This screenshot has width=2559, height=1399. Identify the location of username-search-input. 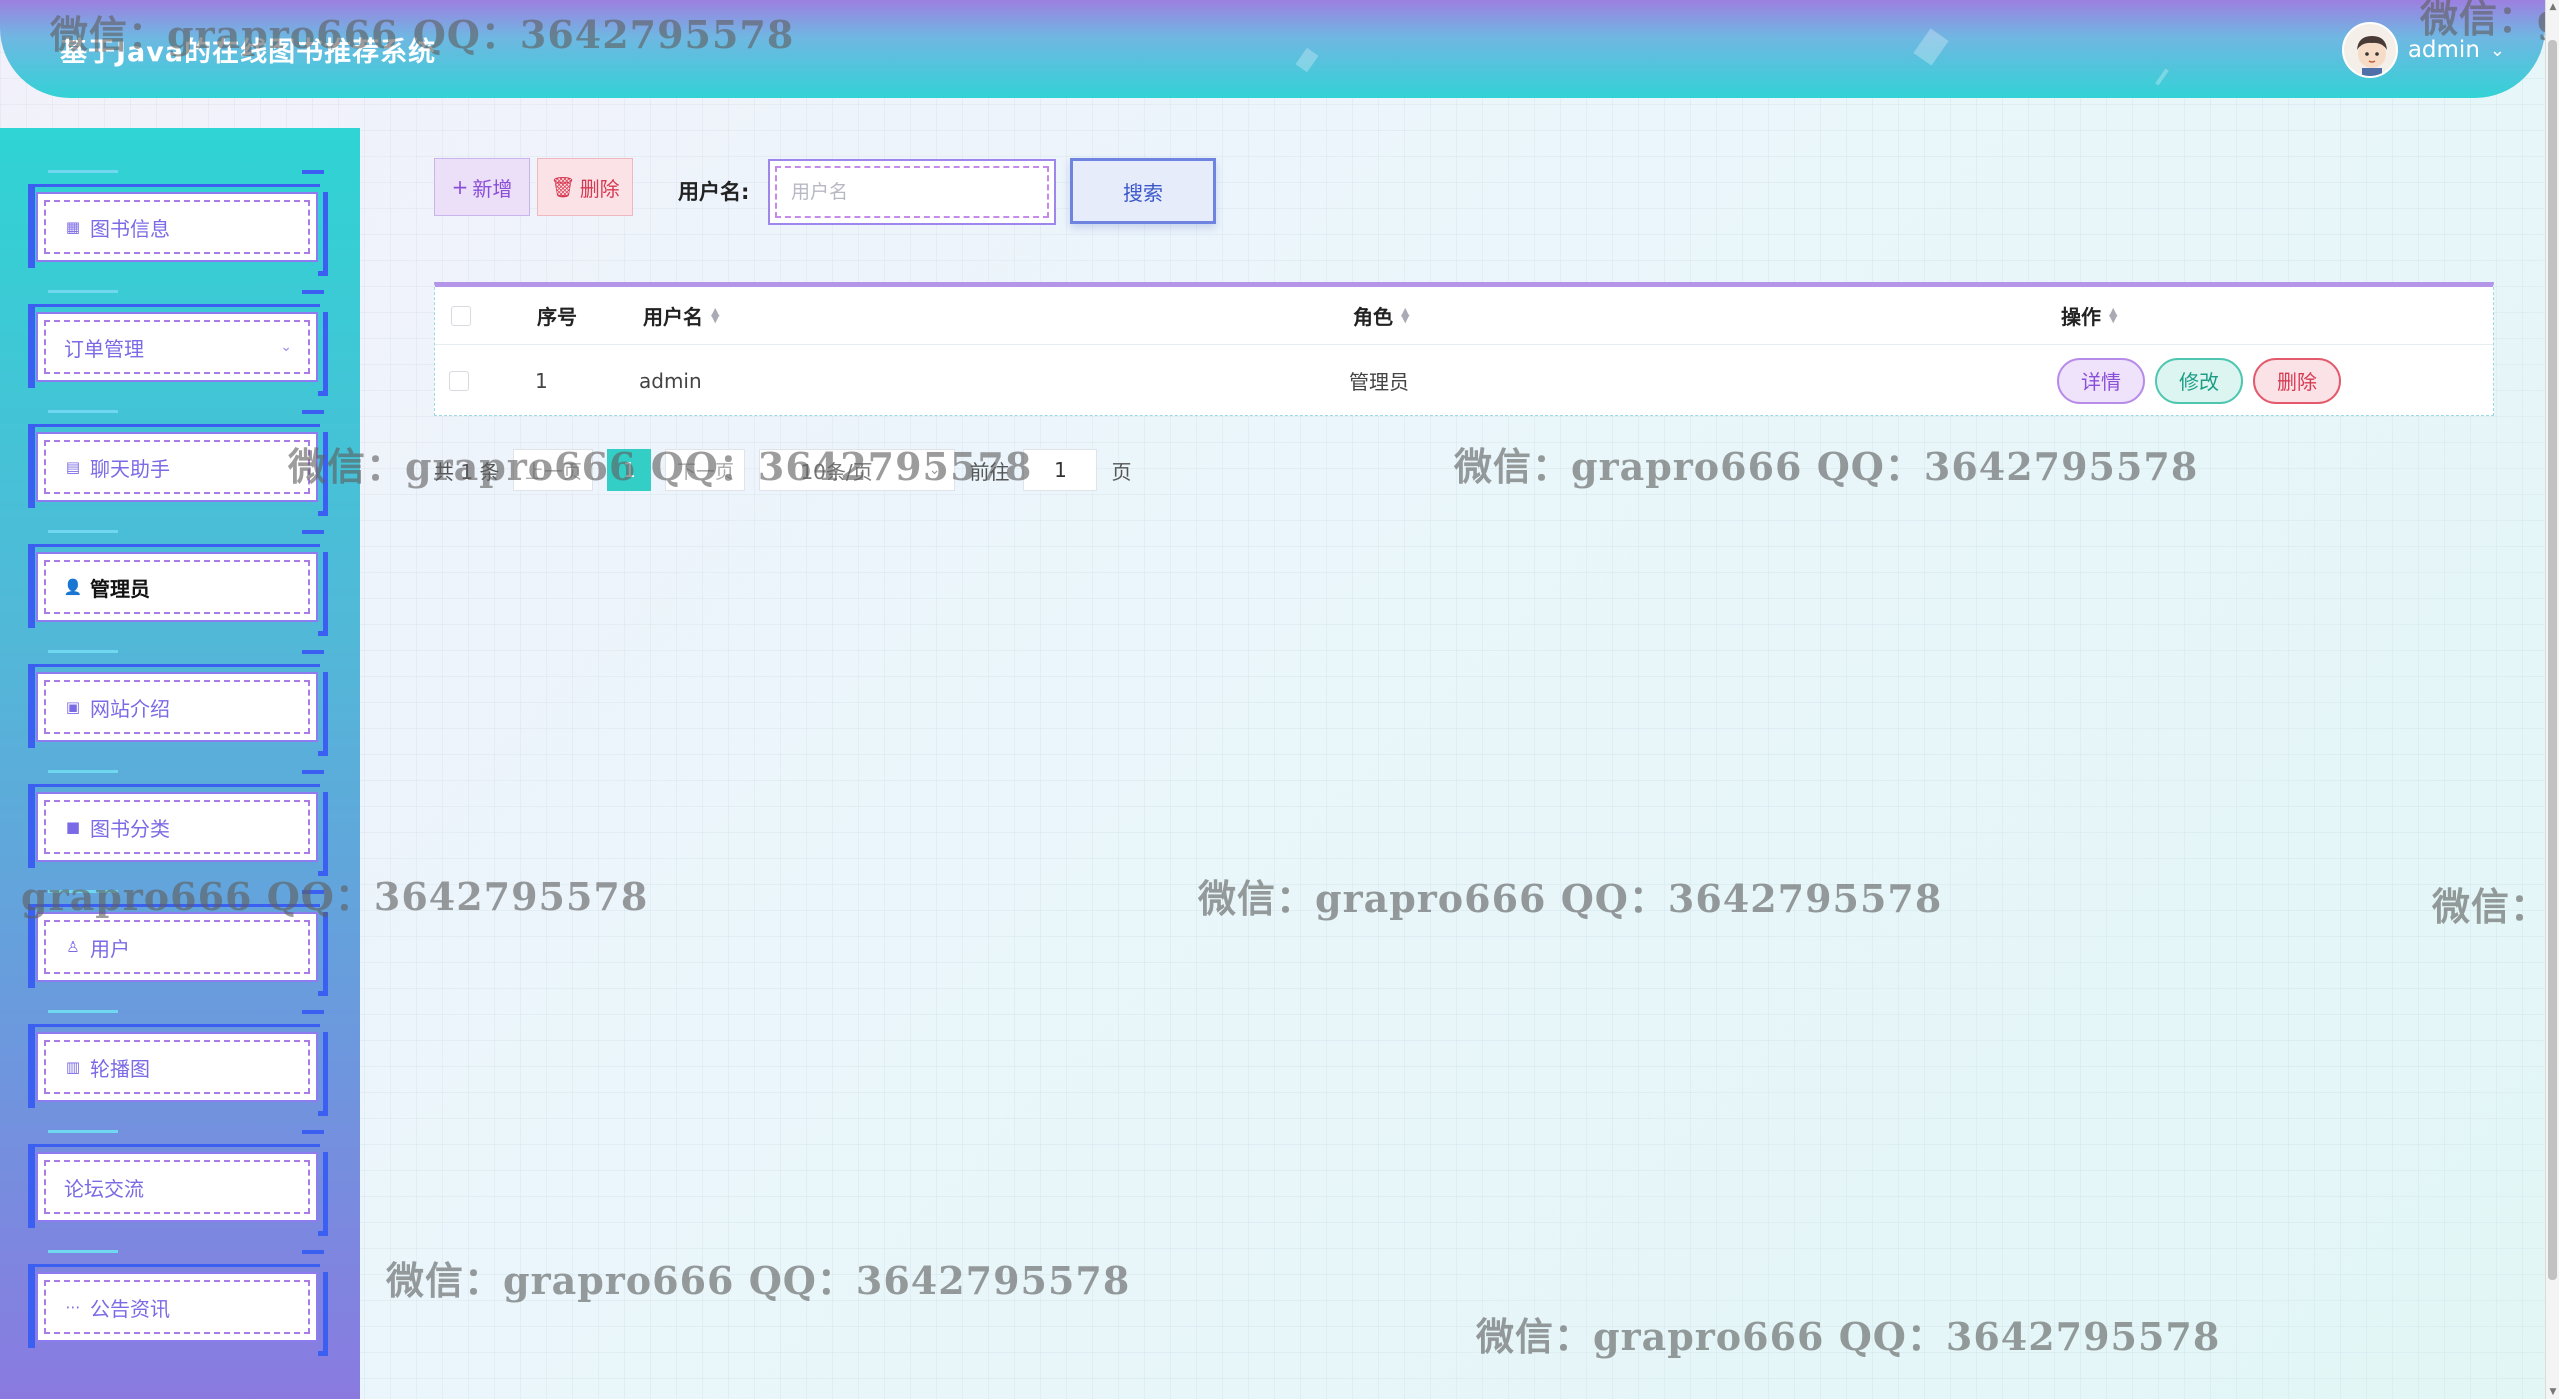
(912, 192).